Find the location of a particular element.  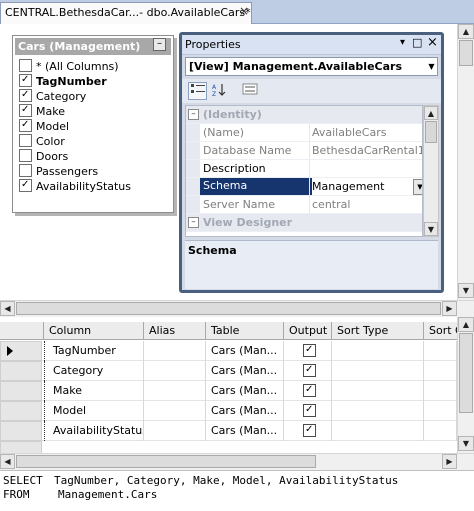

categorized-icon is located at coordinates (197, 91).